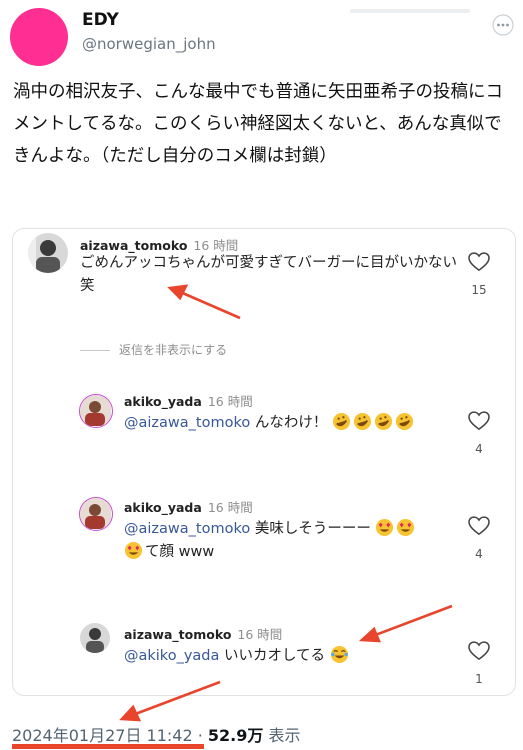  What do you see at coordinates (235, 735) in the screenshot?
I see `view-count: 52.9万` at bounding box center [235, 735].